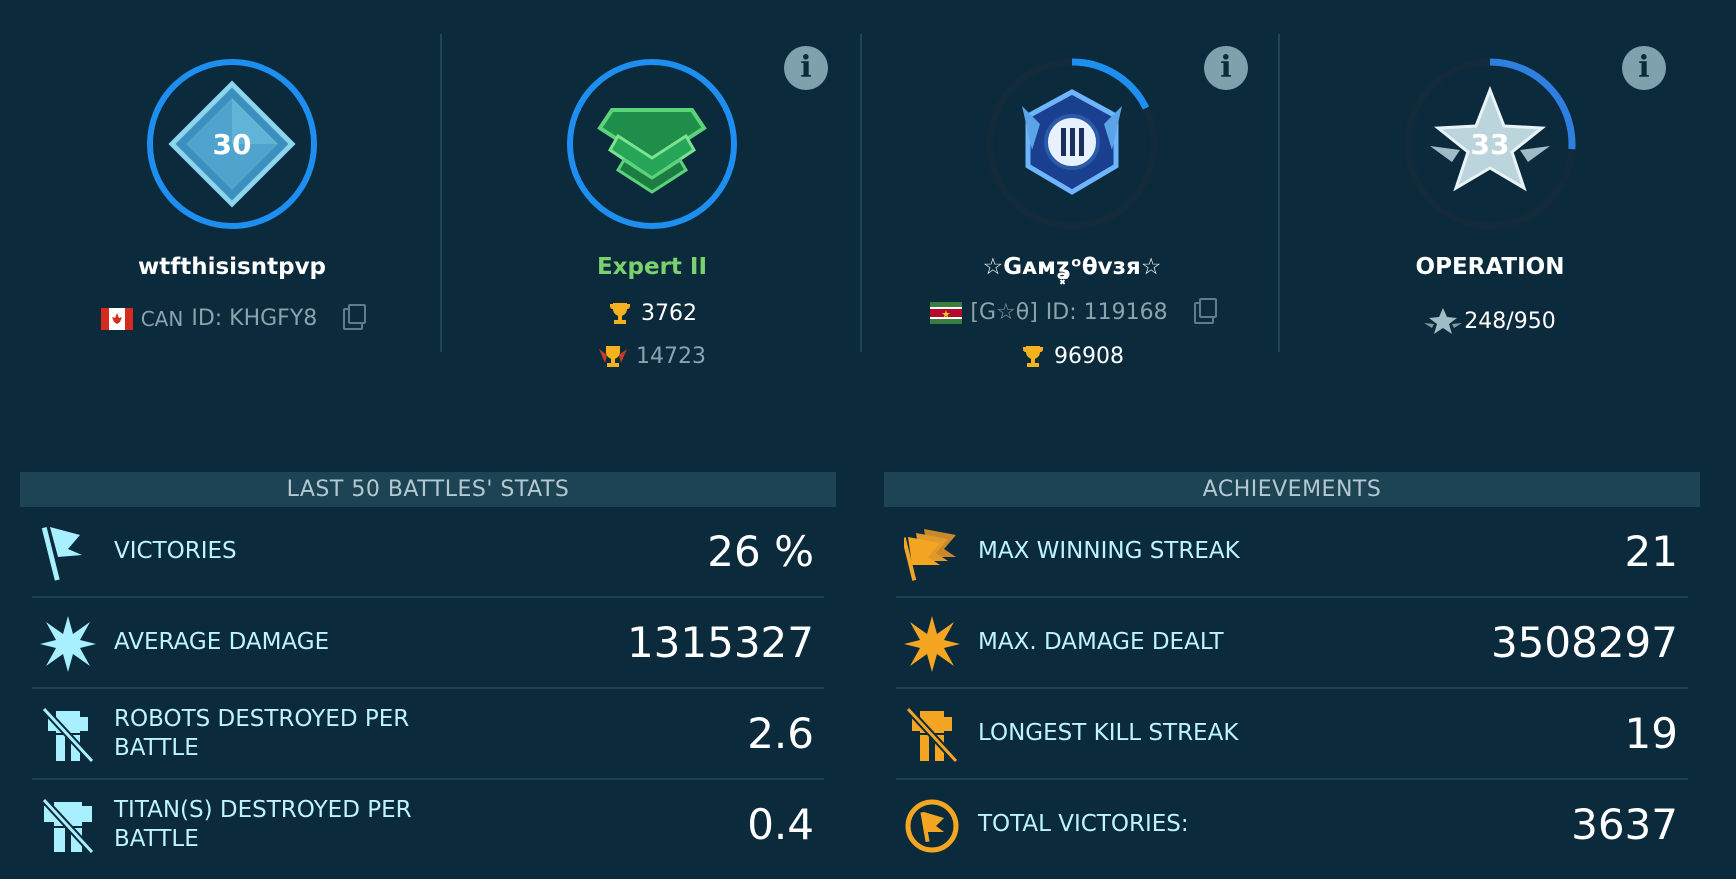  Describe the element at coordinates (1108, 733) in the screenshot. I see `achievement-label: LONGEST KILL STREAK` at that location.